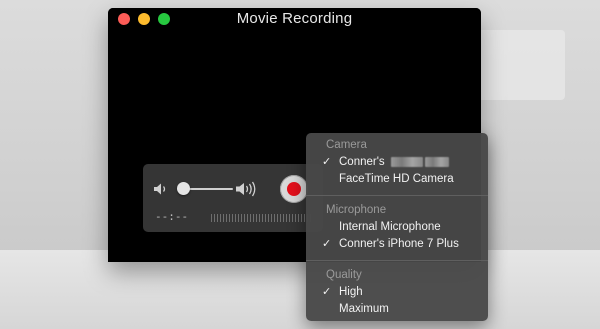 Image resolution: width=600 pixels, height=329 pixels. I want to click on menu-item-label: FaceTime HD Camera, so click(396, 179).